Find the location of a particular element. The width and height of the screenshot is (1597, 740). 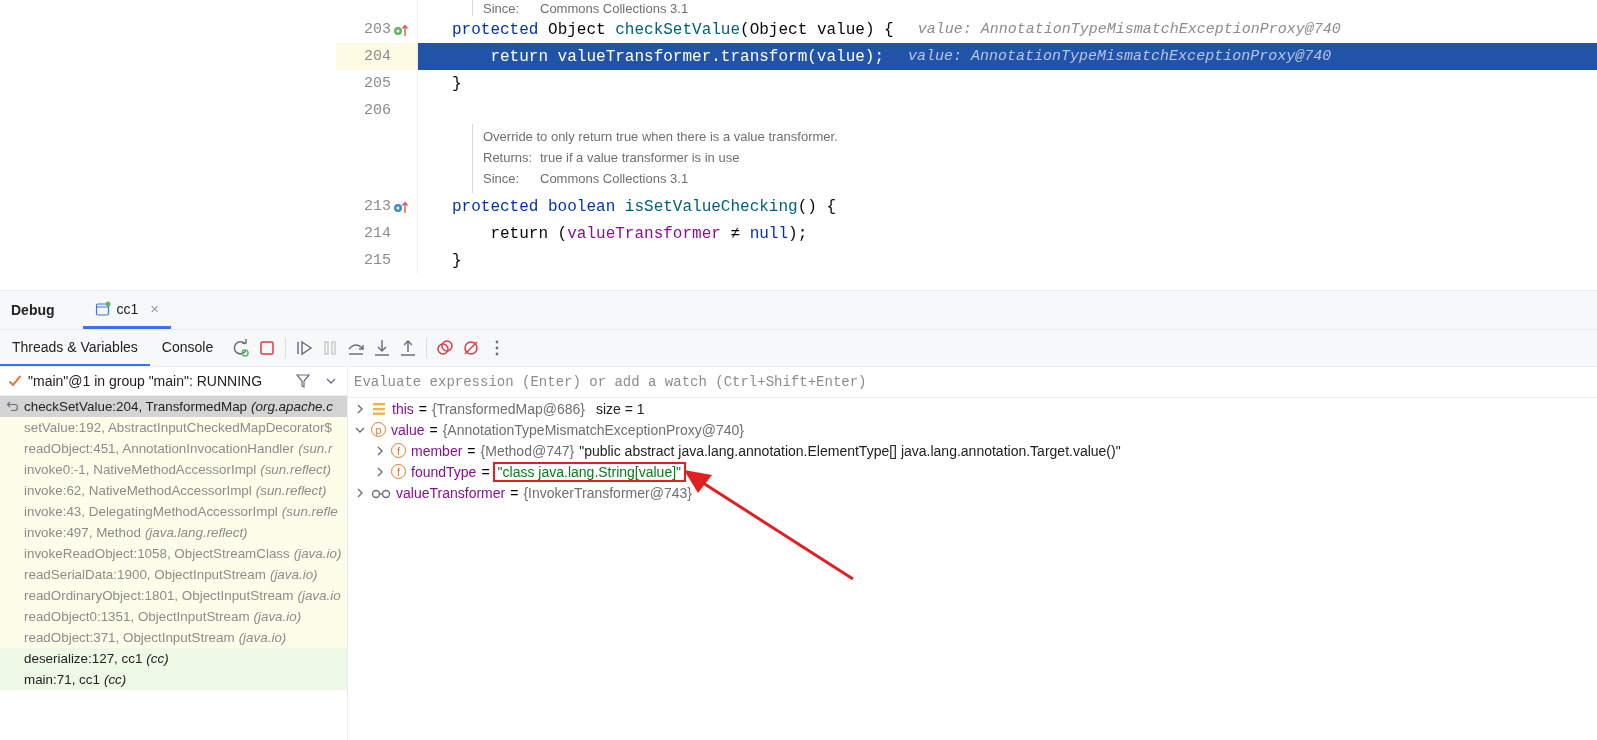

stack-frame: main:71, cc1 (cc) is located at coordinates (173, 679).